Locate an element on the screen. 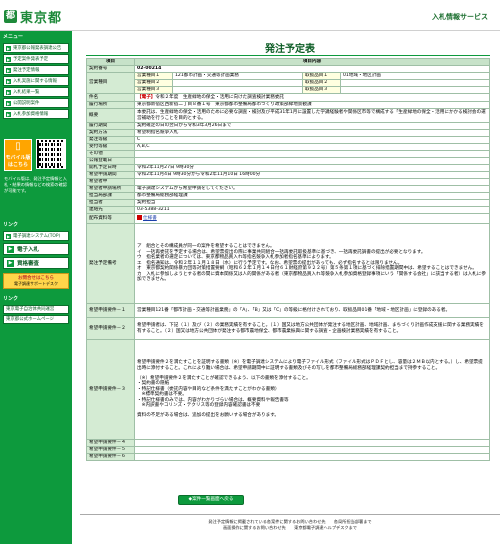  pdf-icon is located at coordinates (139, 218).